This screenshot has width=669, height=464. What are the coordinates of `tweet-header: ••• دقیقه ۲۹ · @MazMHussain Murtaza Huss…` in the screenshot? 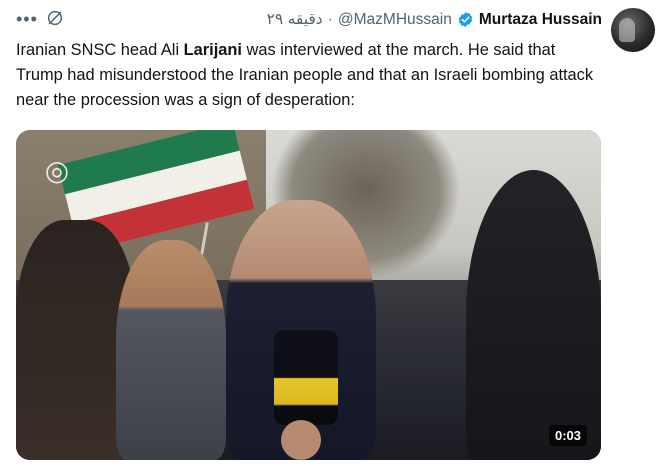 It's located at (334, 26).